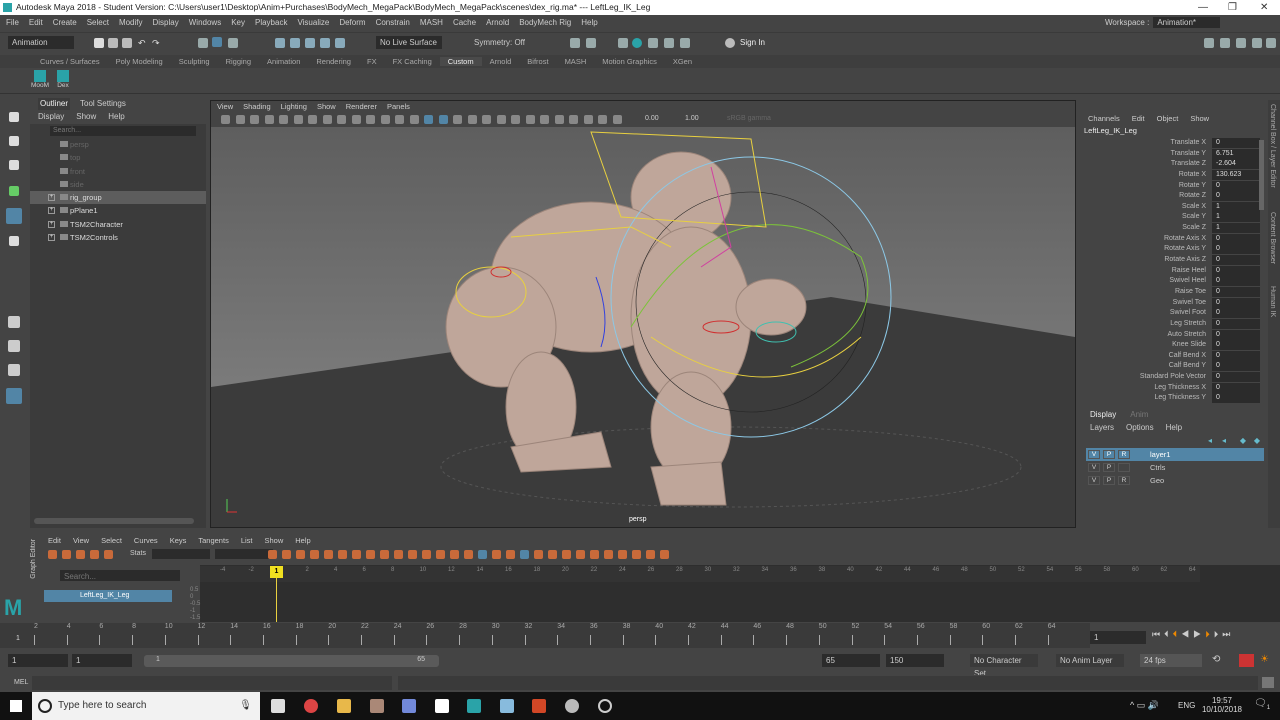 The width and height of the screenshot is (1280, 720). I want to click on outliner-menu-show: Show, so click(86, 117).